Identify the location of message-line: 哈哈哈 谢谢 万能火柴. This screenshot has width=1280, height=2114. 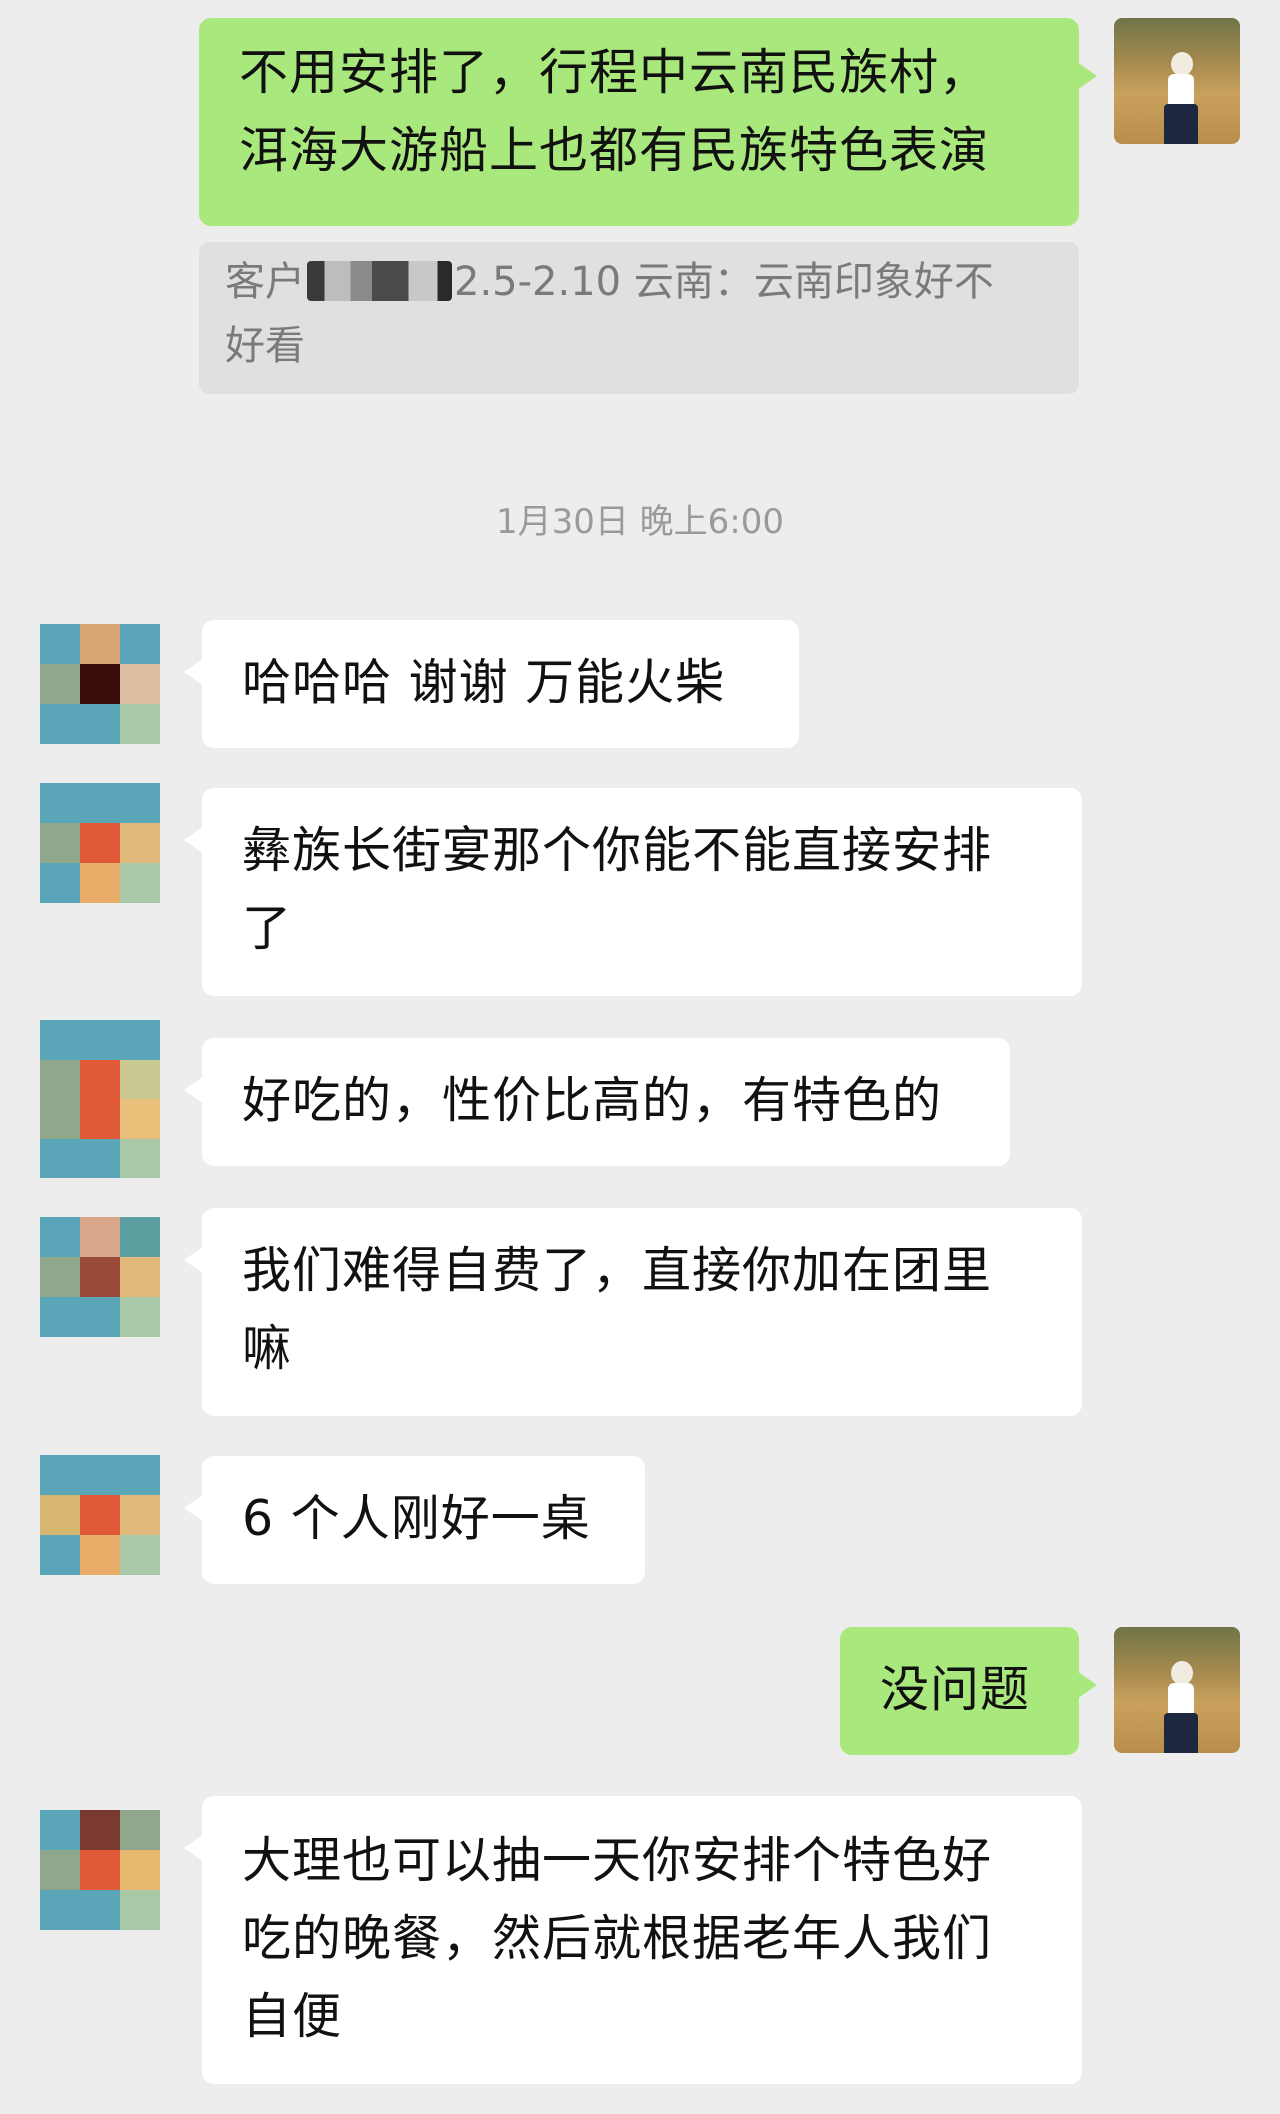
(484, 682).